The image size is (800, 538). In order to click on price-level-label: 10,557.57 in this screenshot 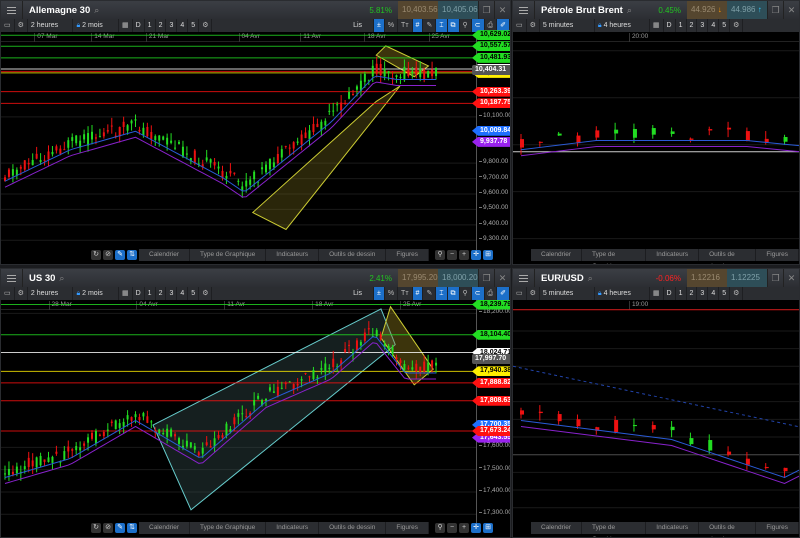, I will do `click(491, 46)`.